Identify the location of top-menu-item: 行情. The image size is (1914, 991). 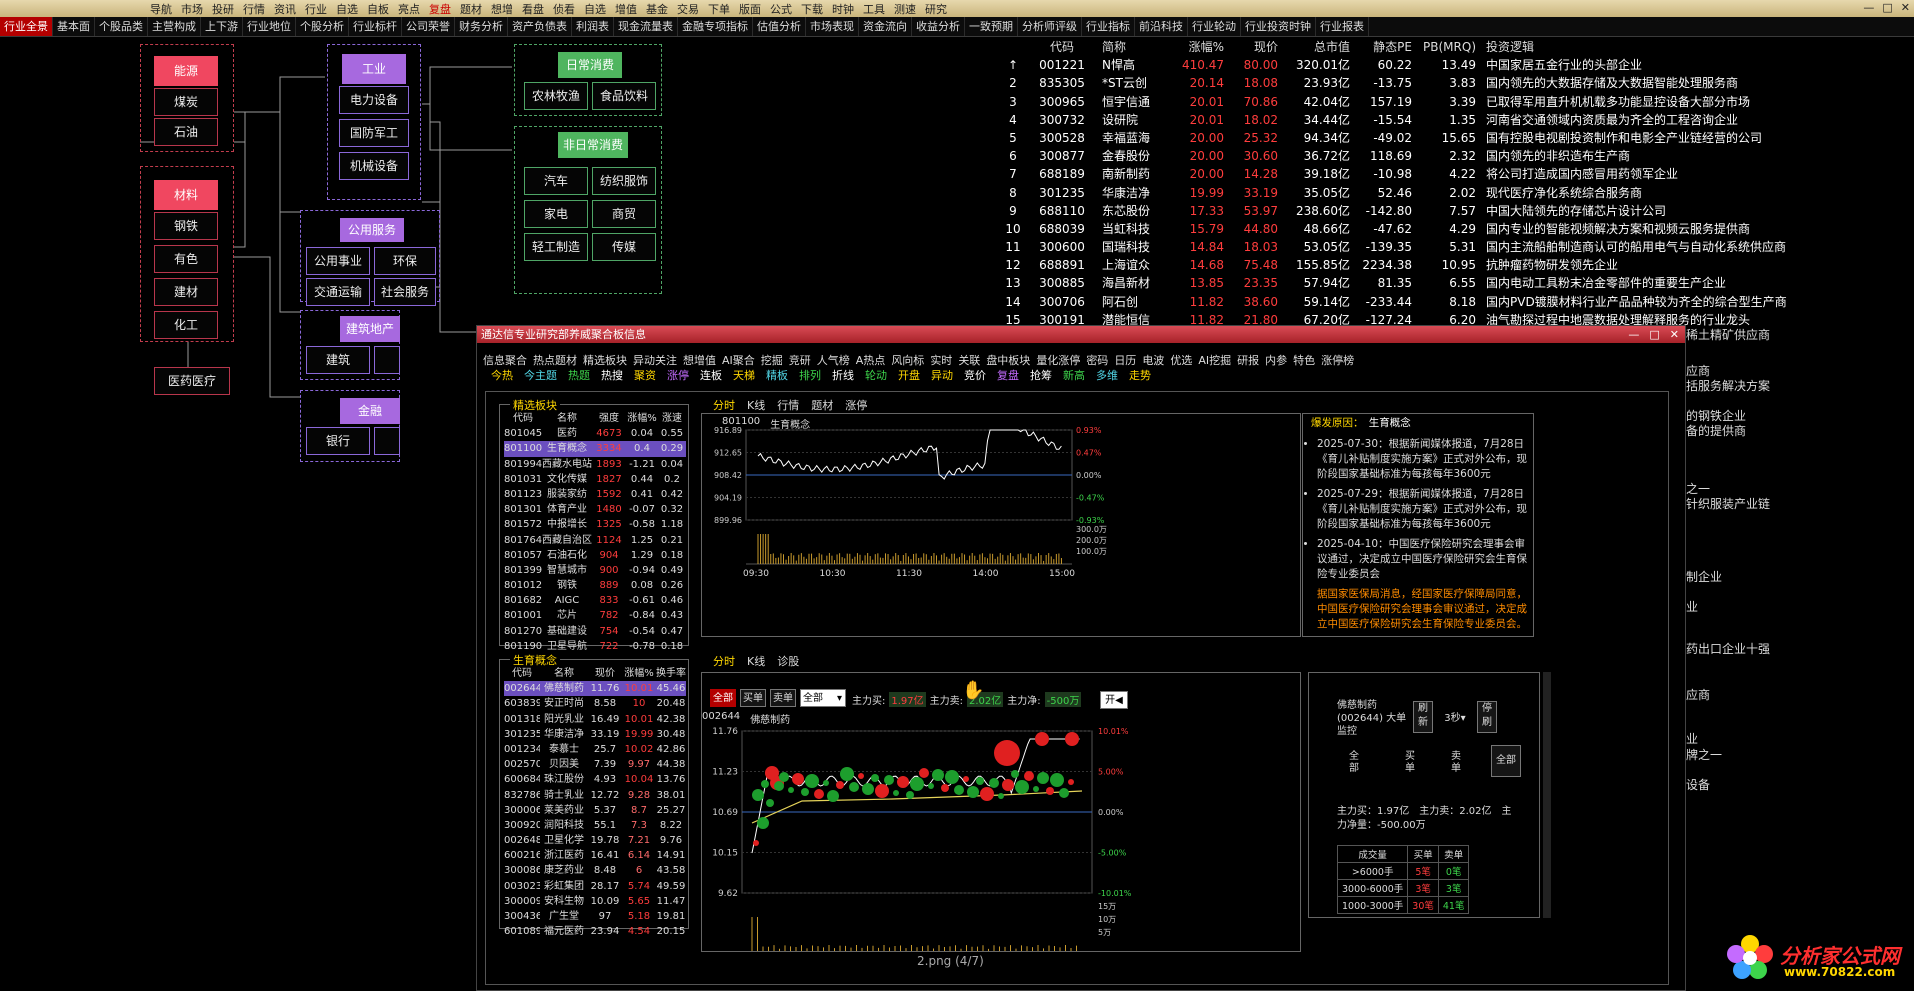
(254, 9).